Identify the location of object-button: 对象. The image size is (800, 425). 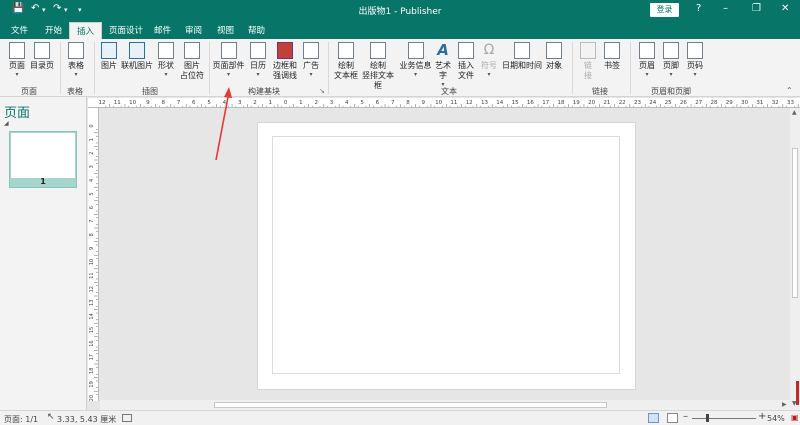
(554, 56).